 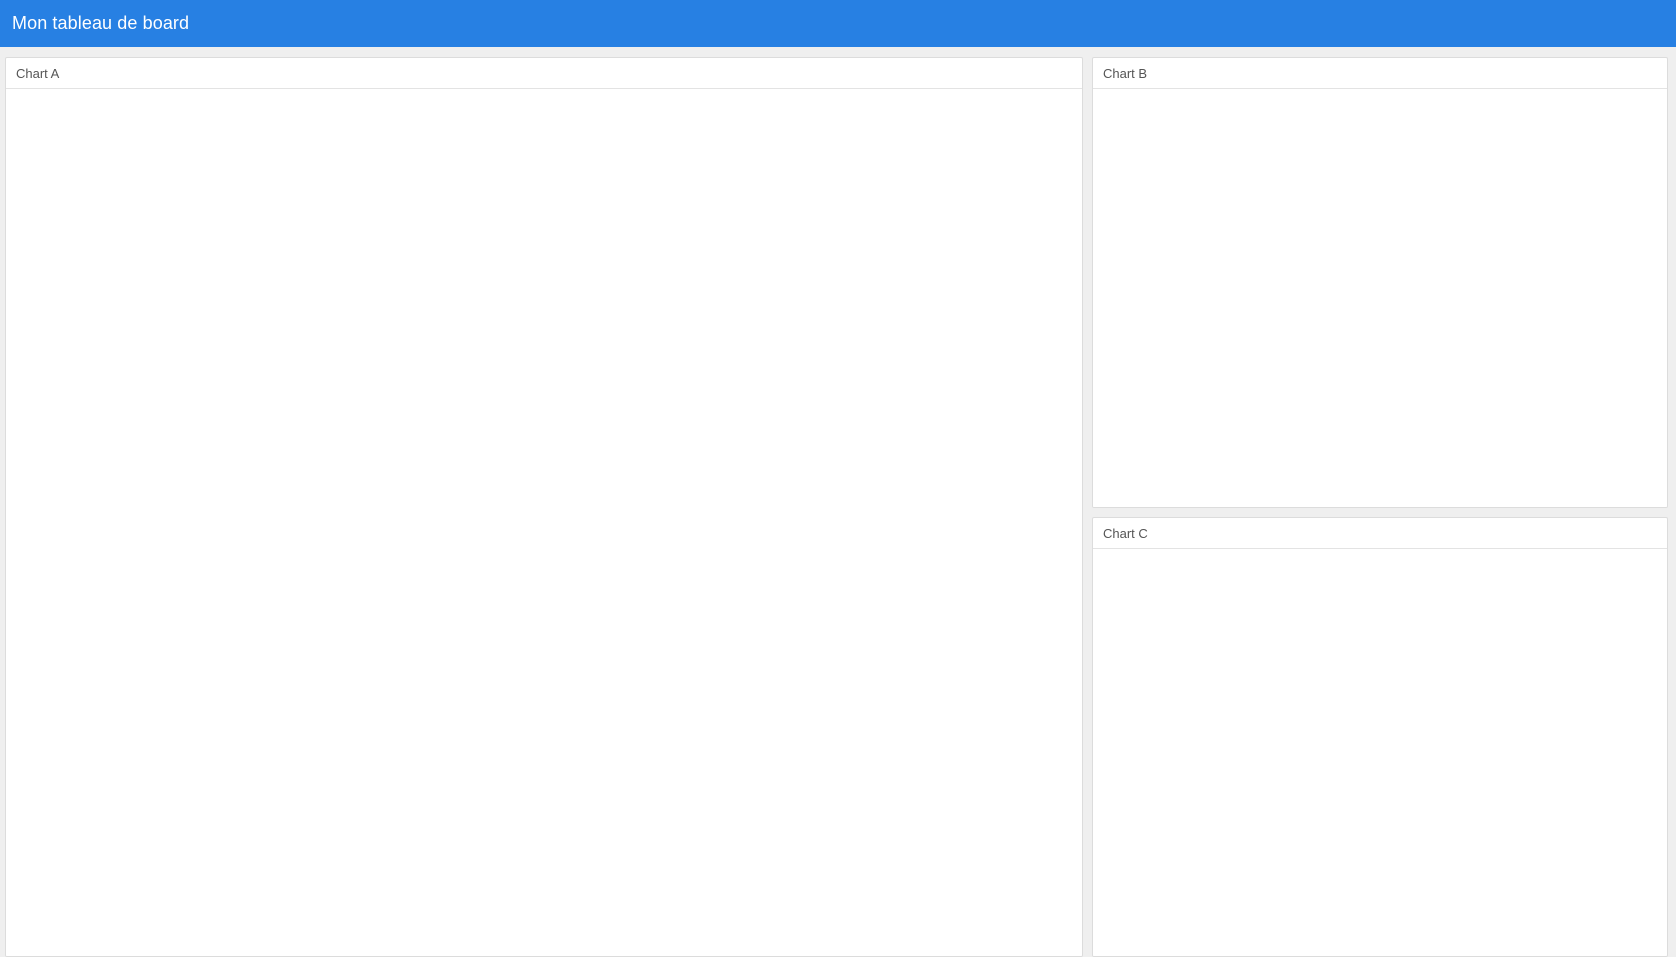 I want to click on chart-a-title: Chart A, so click(x=38, y=73).